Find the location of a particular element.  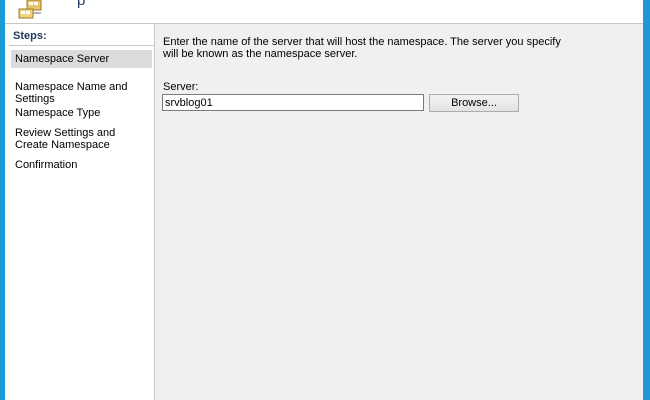

steps-heading: Steps: is located at coordinates (30, 36).